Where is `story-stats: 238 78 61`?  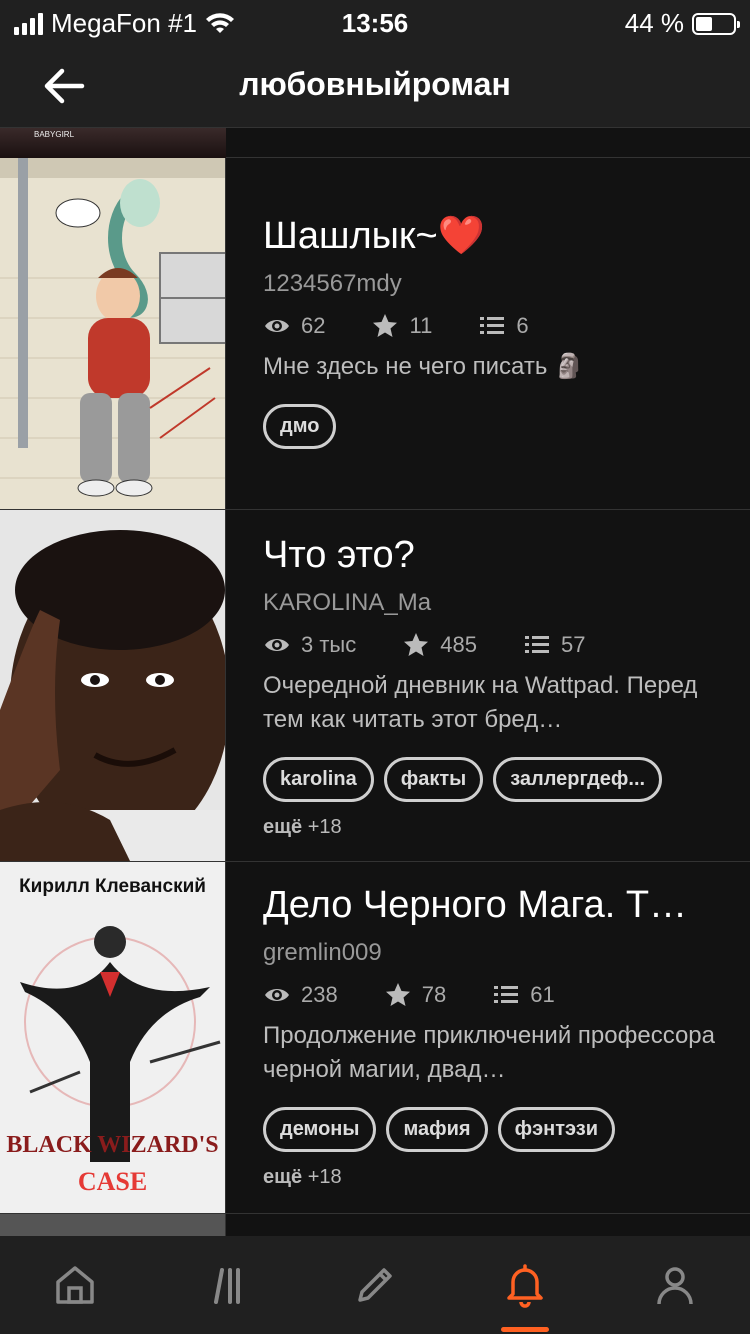
story-stats: 238 78 61 is located at coordinates (496, 995).